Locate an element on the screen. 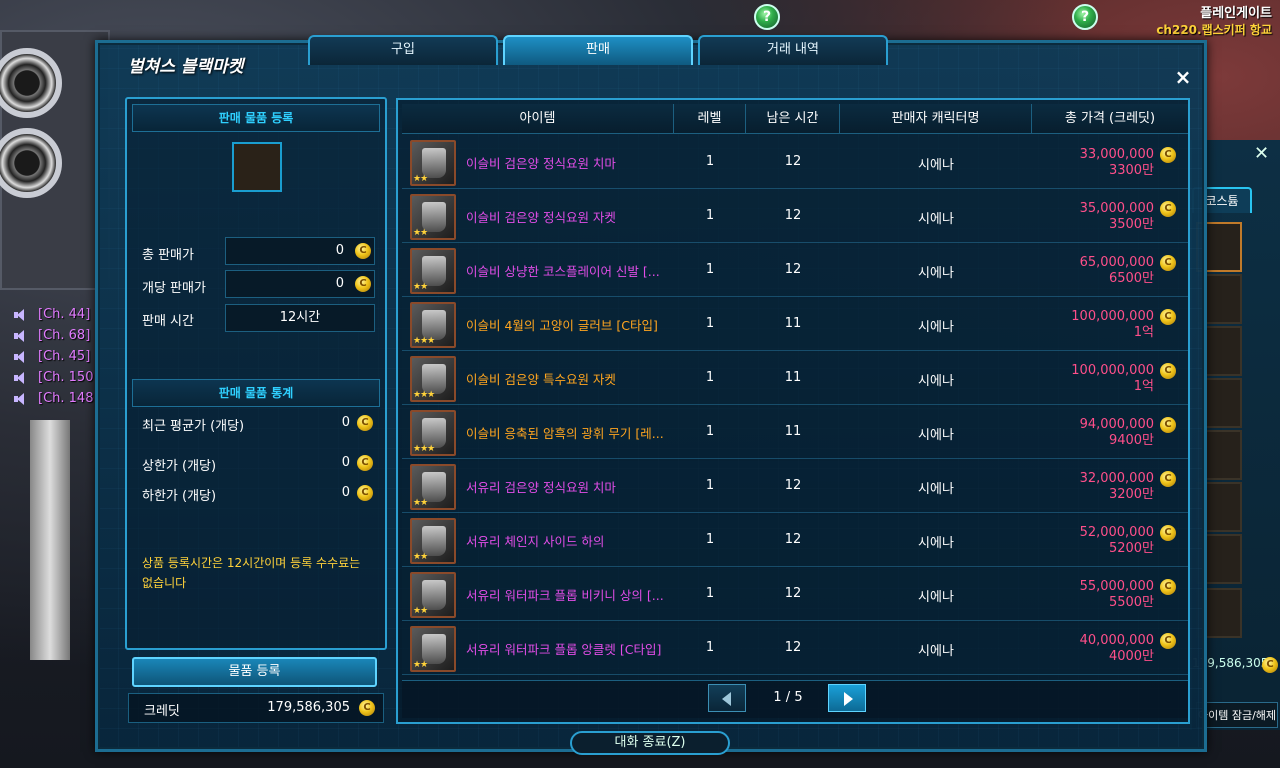  column-header-time: 남은 시간 is located at coordinates (793, 119).